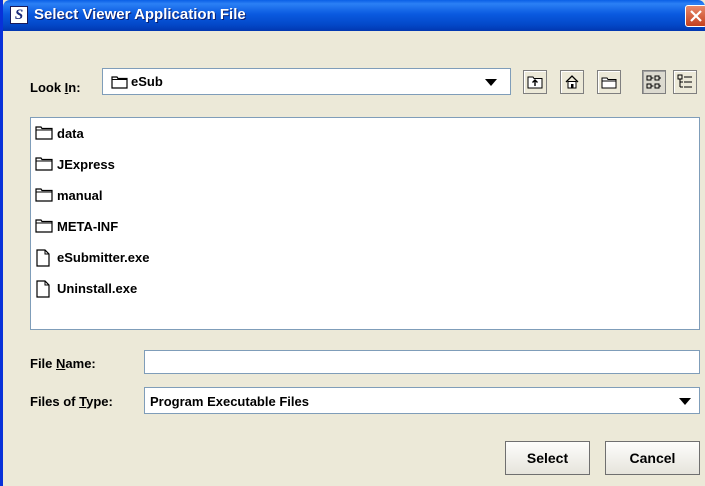  Describe the element at coordinates (147, 81) in the screenshot. I see `look-in-value: eSub` at that location.